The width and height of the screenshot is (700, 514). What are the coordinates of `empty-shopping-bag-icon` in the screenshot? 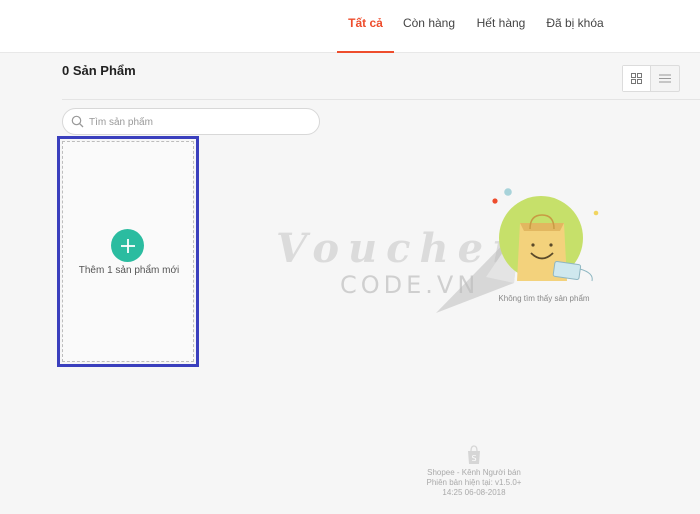 It's located at (545, 235).